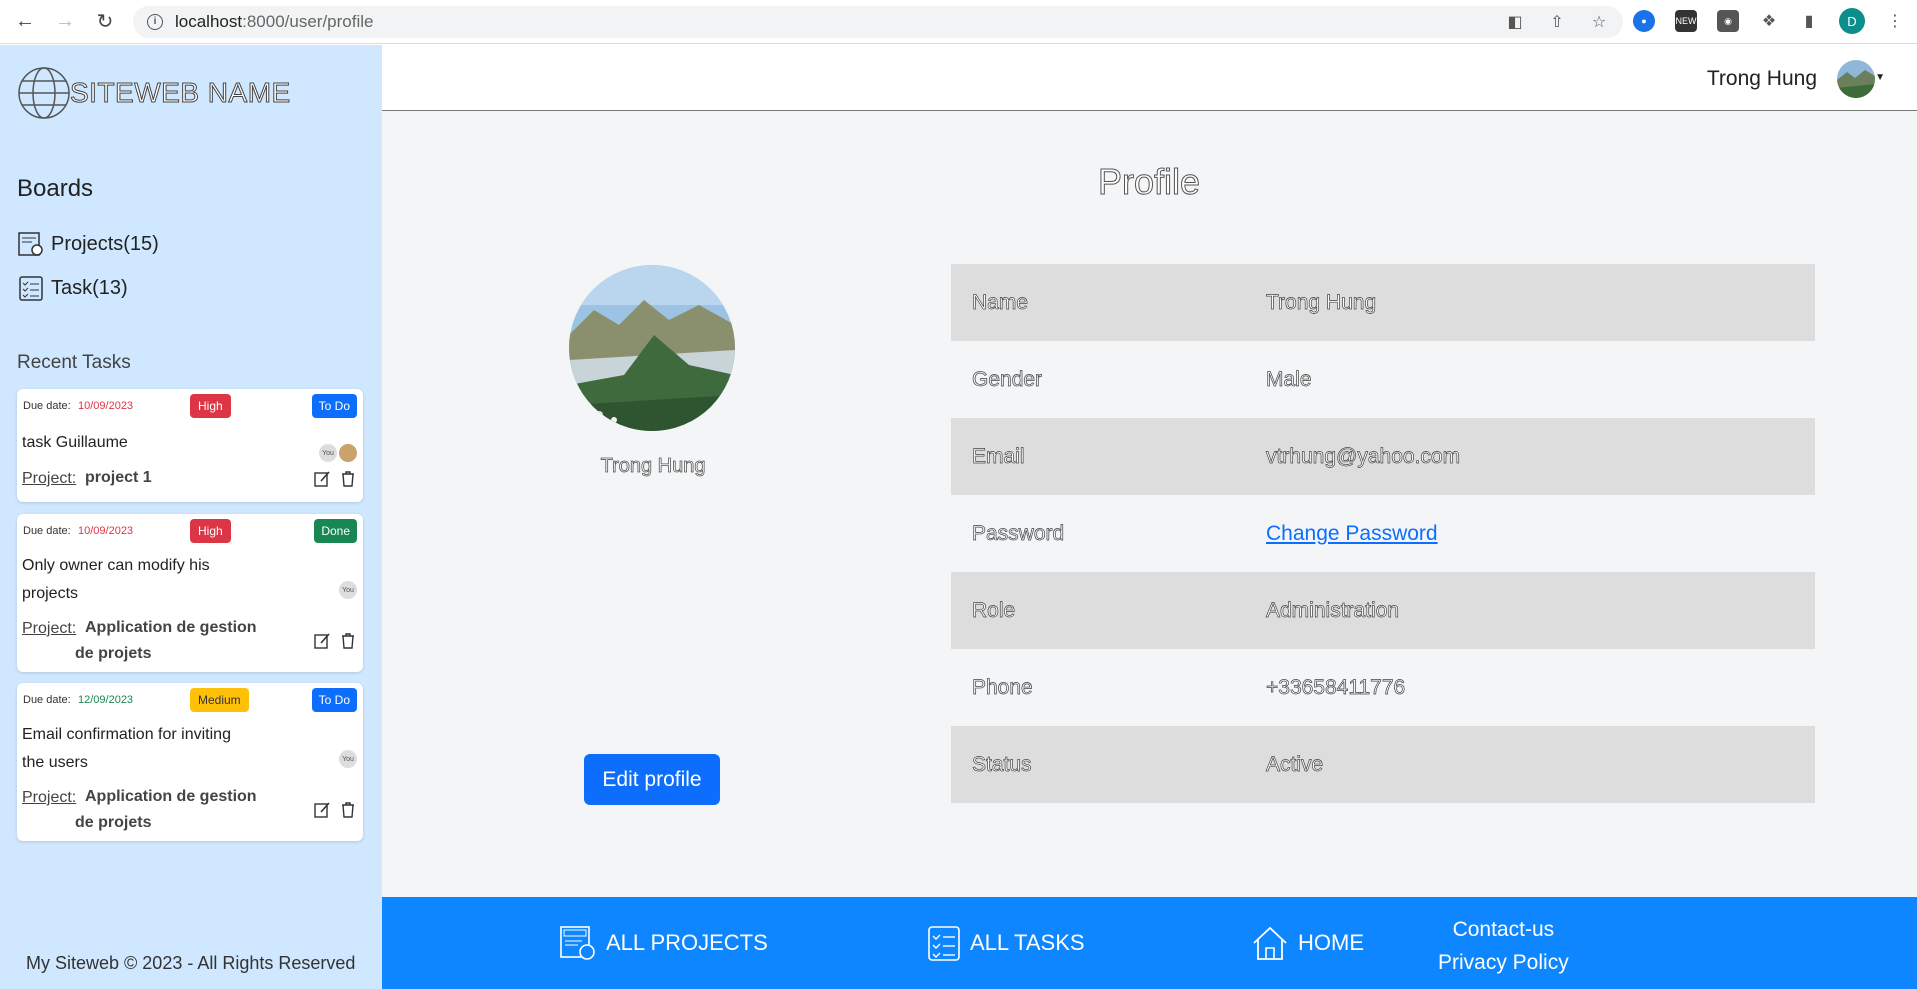 The height and width of the screenshot is (989, 1917). What do you see at coordinates (1352, 534) in the screenshot?
I see `change-password-link: Change Password` at bounding box center [1352, 534].